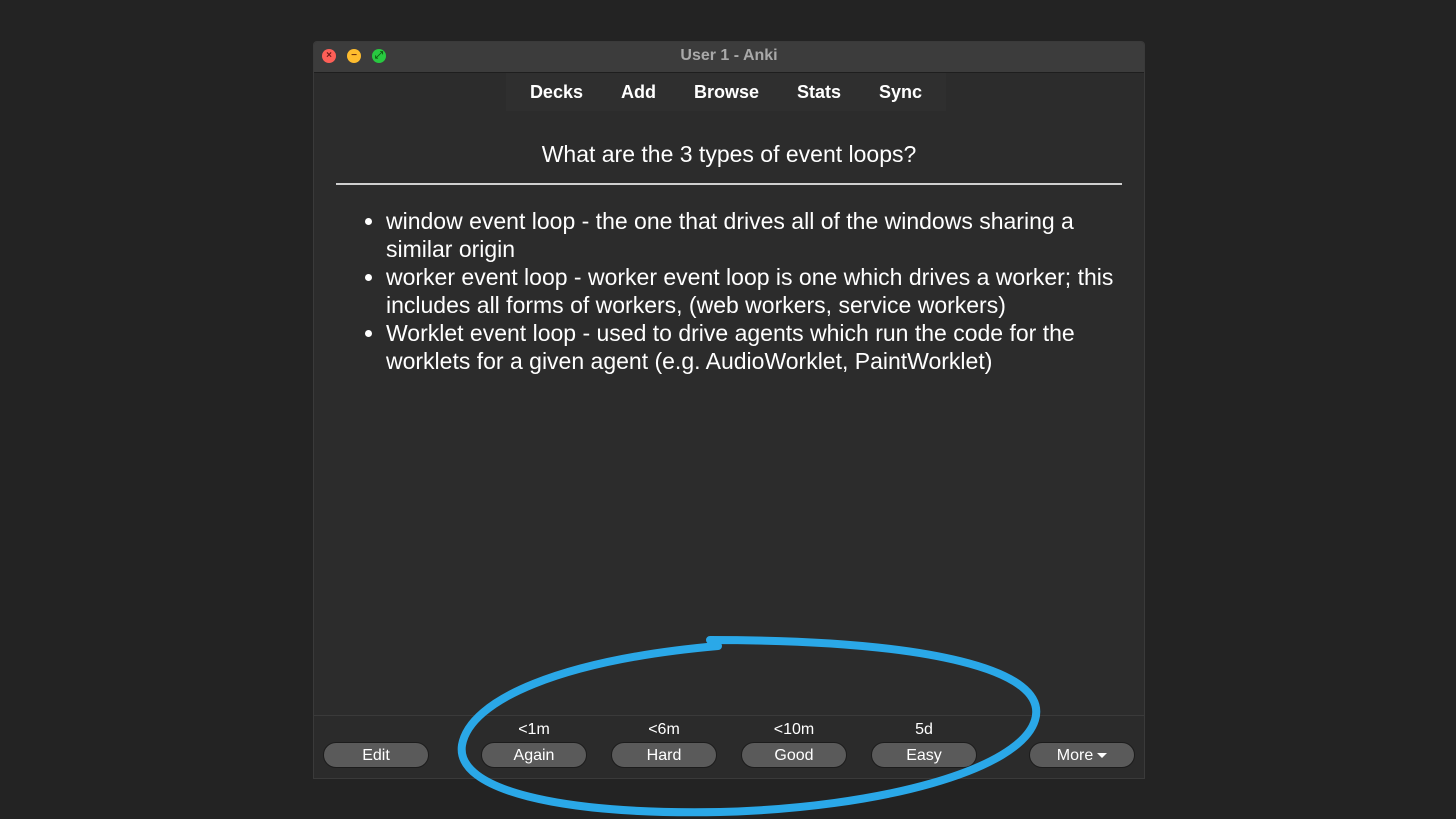 The height and width of the screenshot is (819, 1456). What do you see at coordinates (794, 729) in the screenshot?
I see `good-interval: <10m` at bounding box center [794, 729].